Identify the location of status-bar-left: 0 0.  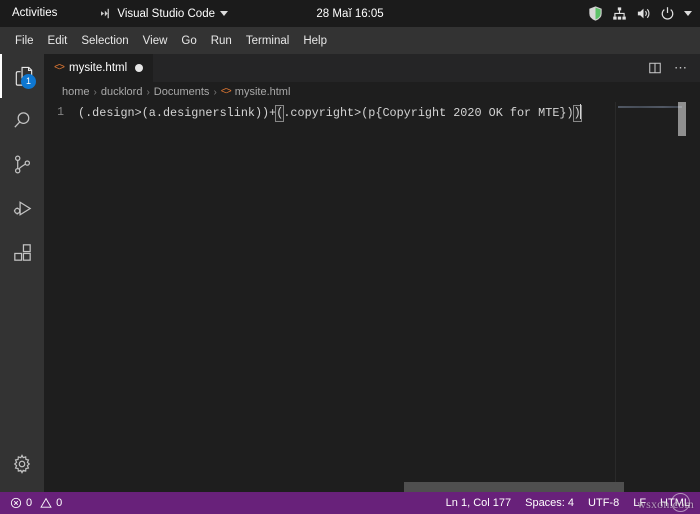
(31, 503).